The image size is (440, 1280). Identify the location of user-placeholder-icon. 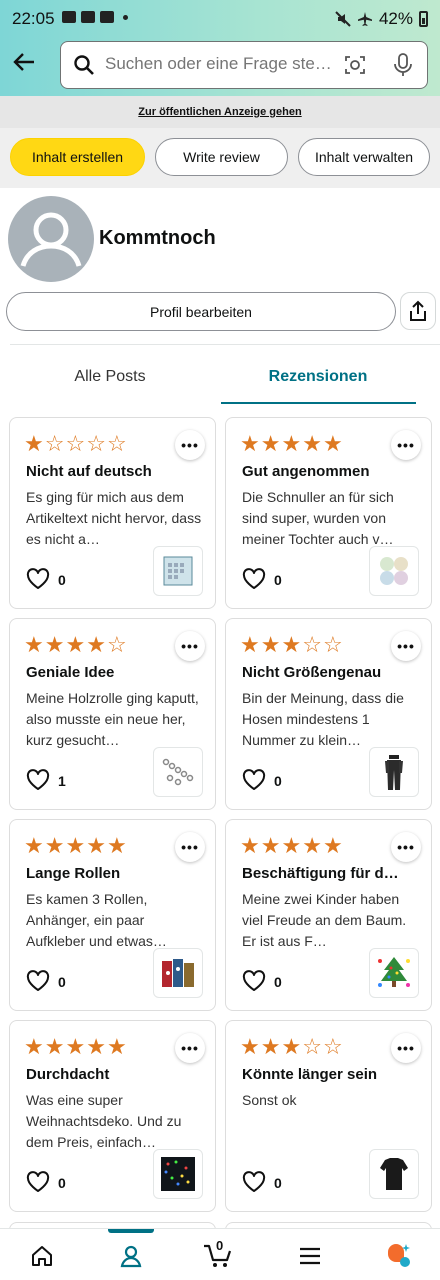
(51, 239).